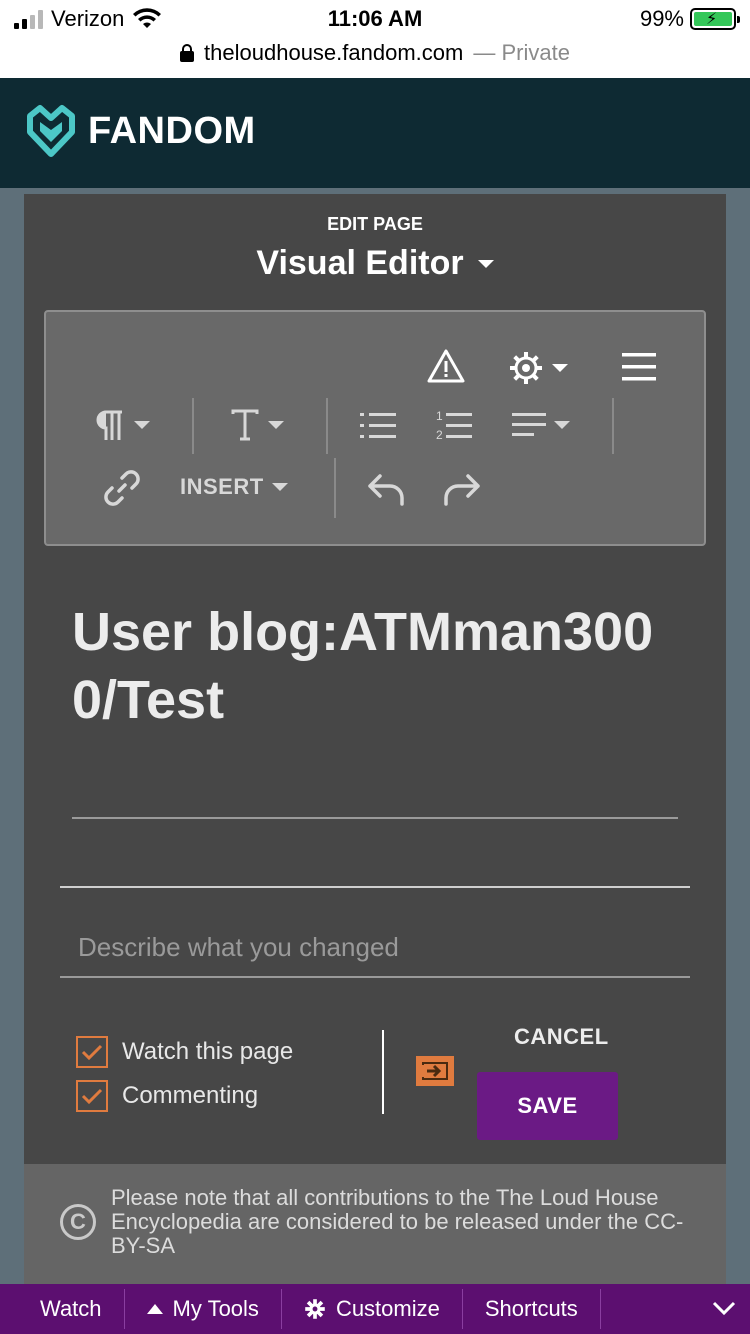 The width and height of the screenshot is (750, 1334). What do you see at coordinates (715, 19) in the screenshot?
I see `battery-icon: ⚡` at bounding box center [715, 19].